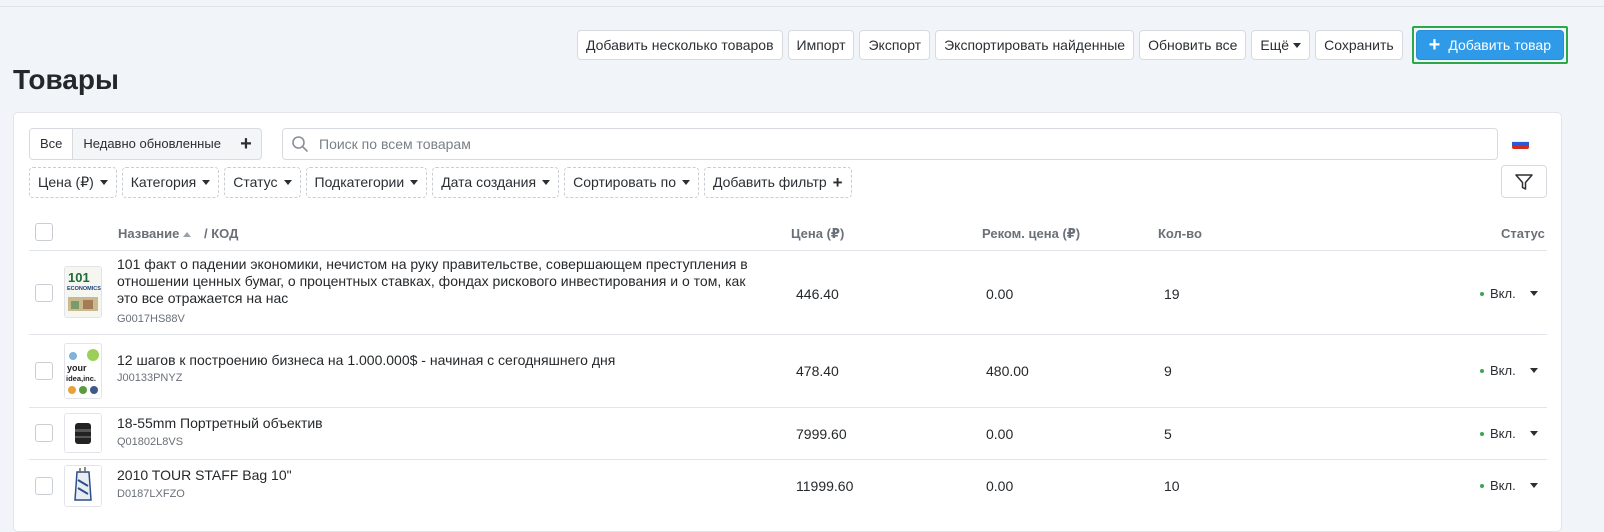 This screenshot has height=532, width=1604. Describe the element at coordinates (151, 319) in the screenshot. I see `product-code: G0017HS88V` at that location.